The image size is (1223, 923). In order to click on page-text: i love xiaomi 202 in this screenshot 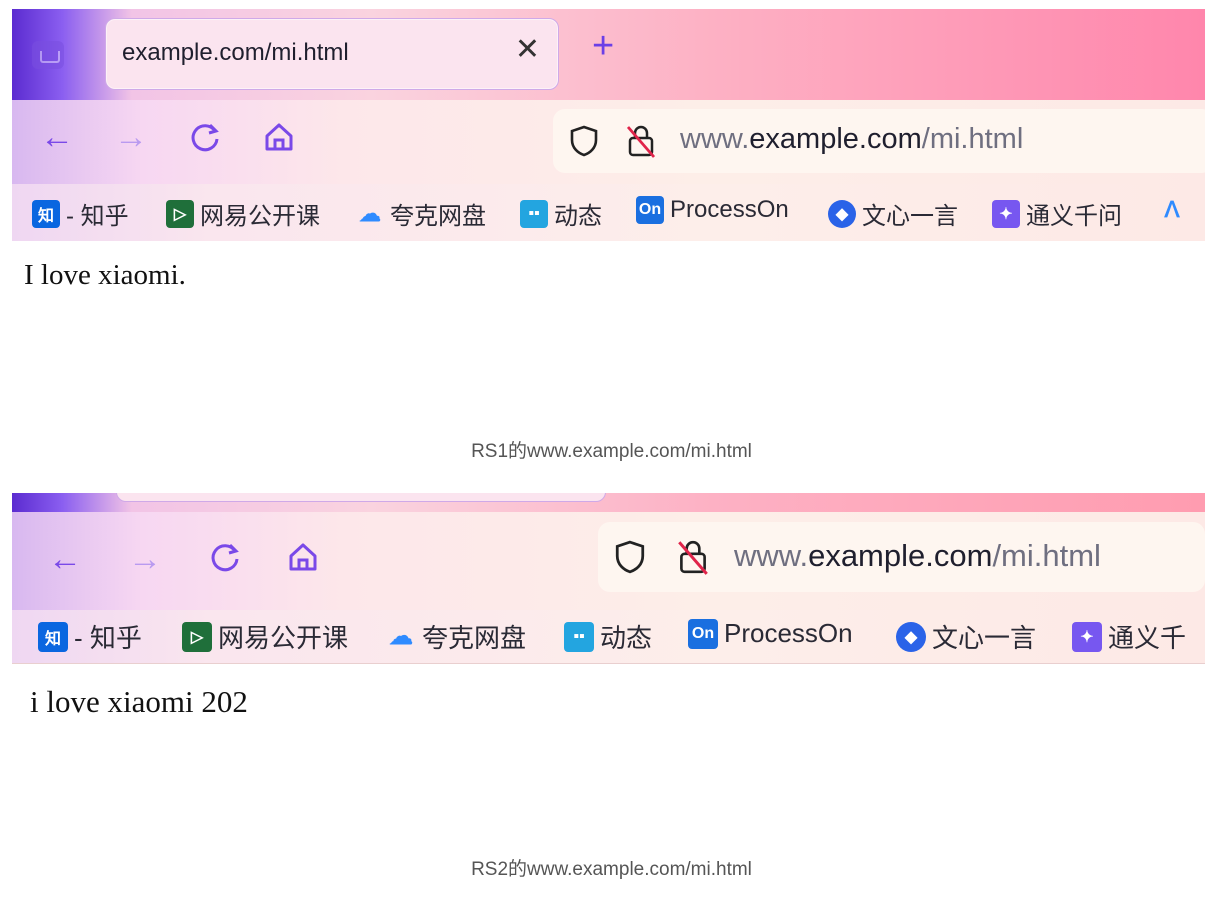, I will do `click(139, 701)`.